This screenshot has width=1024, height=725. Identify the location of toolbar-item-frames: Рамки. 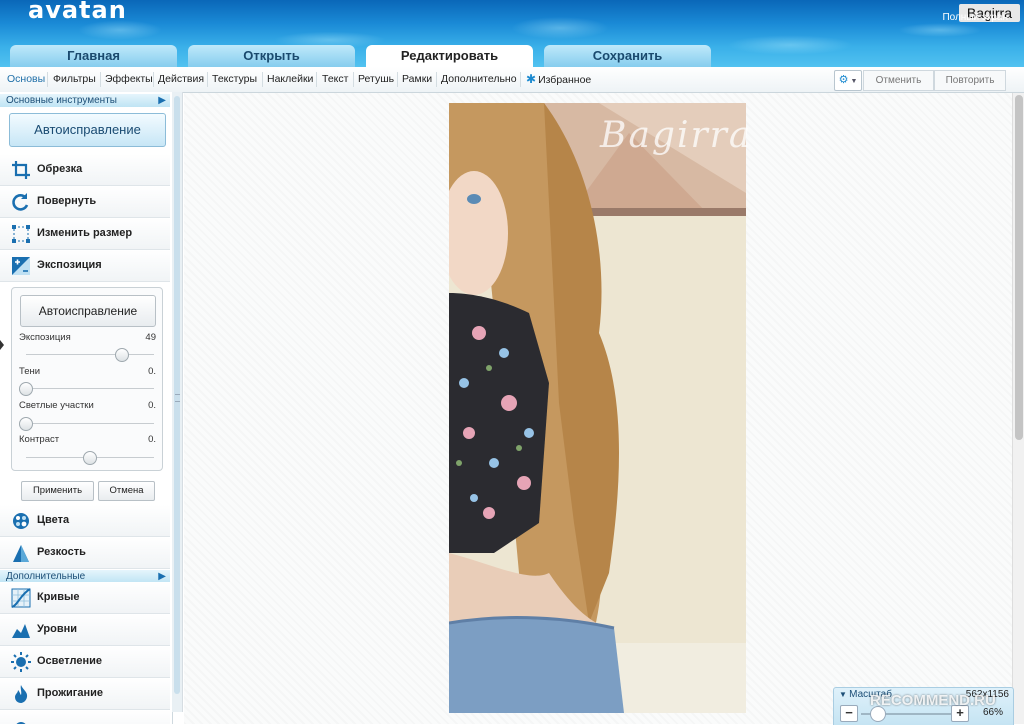
(417, 79).